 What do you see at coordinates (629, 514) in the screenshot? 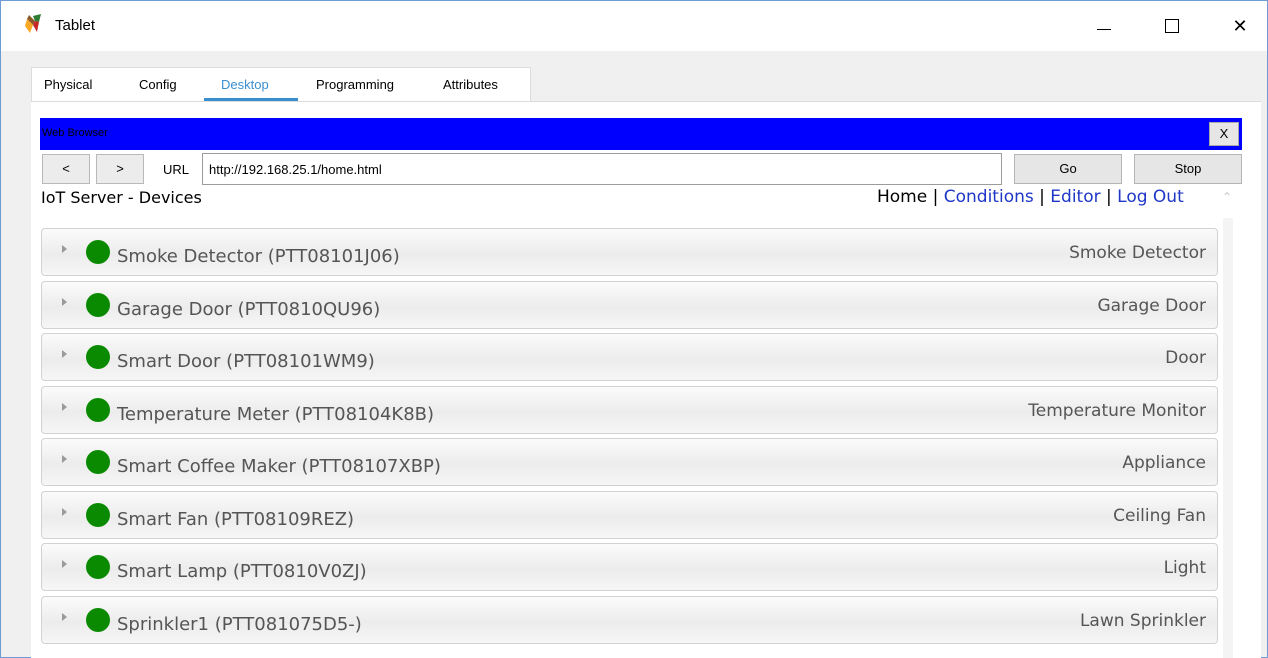
I see `device-row: Smart Fan (PTT08109REZ) Ceiling Fan` at bounding box center [629, 514].